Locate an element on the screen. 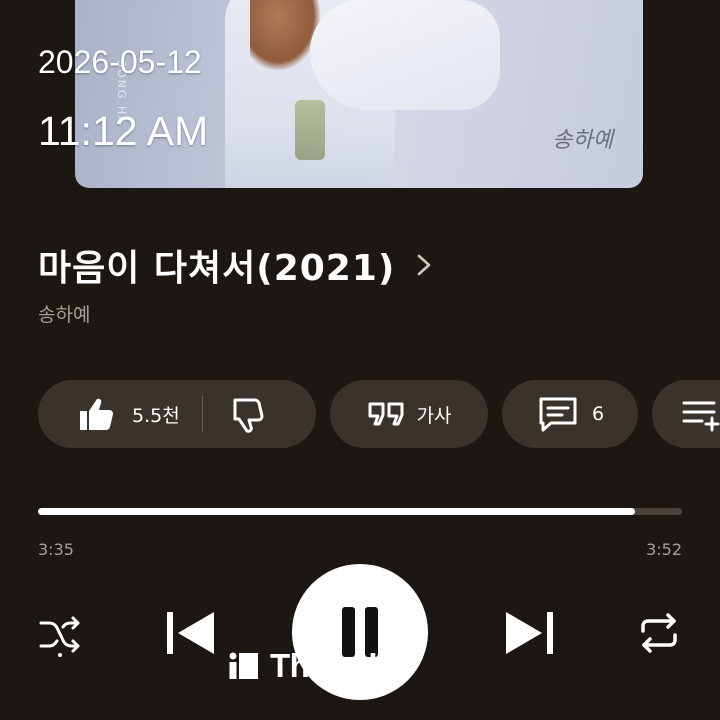 The width and height of the screenshot is (720, 720). comment-icon is located at coordinates (558, 414).